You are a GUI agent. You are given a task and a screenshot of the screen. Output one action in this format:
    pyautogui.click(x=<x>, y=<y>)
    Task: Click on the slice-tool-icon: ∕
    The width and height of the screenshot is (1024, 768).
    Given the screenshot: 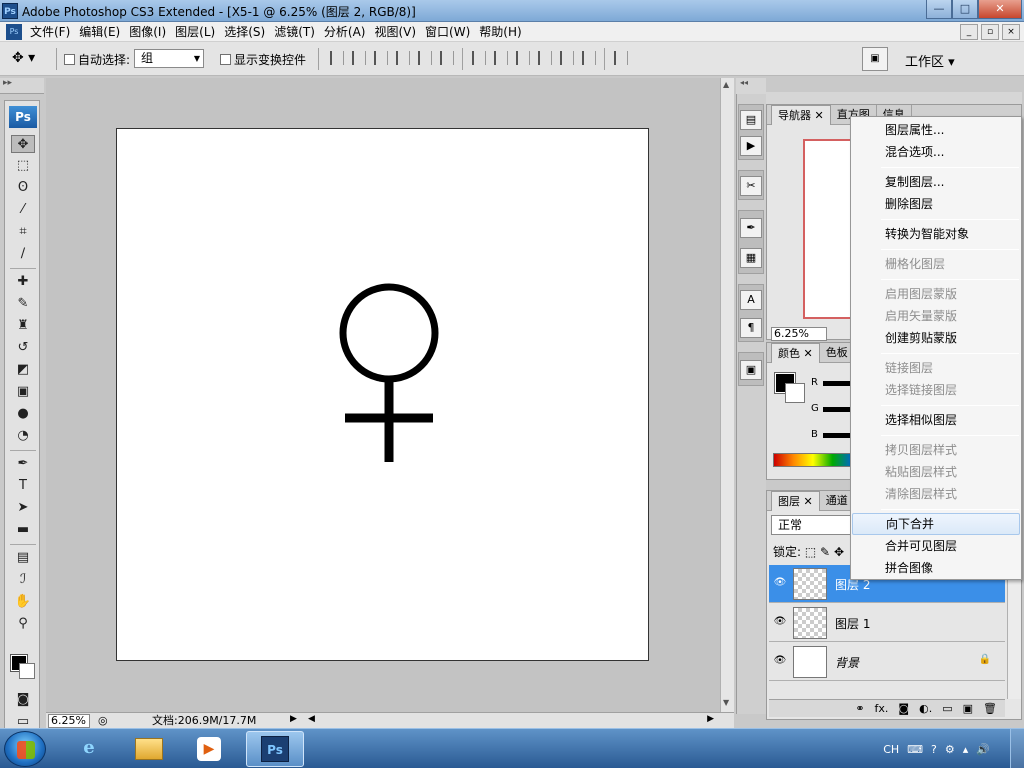 What is the action you would take?
    pyautogui.click(x=23, y=254)
    